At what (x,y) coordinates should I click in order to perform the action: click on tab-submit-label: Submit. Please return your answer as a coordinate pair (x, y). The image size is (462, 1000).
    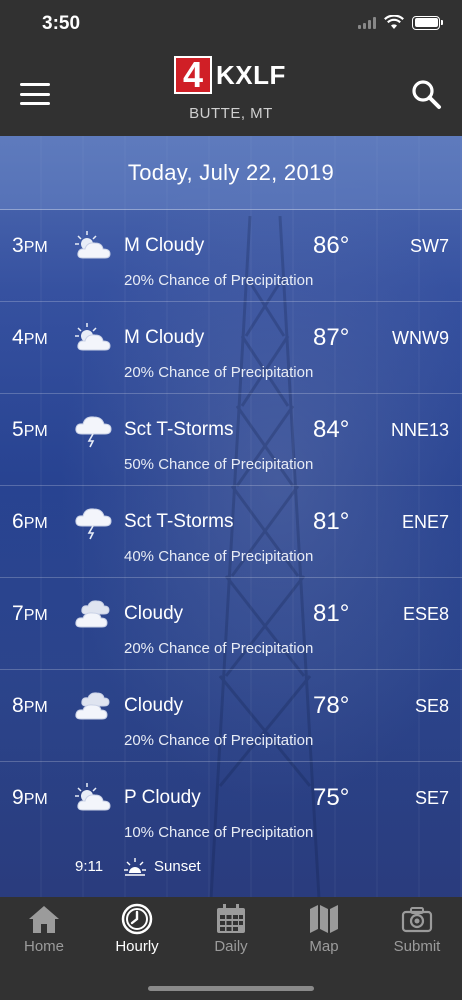
    Looking at the image, I should click on (417, 946).